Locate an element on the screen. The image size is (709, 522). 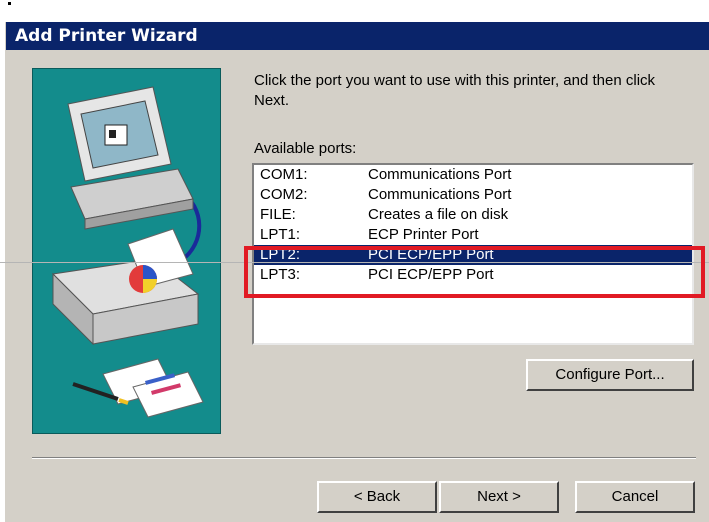
back-button: < Back is located at coordinates (377, 497).